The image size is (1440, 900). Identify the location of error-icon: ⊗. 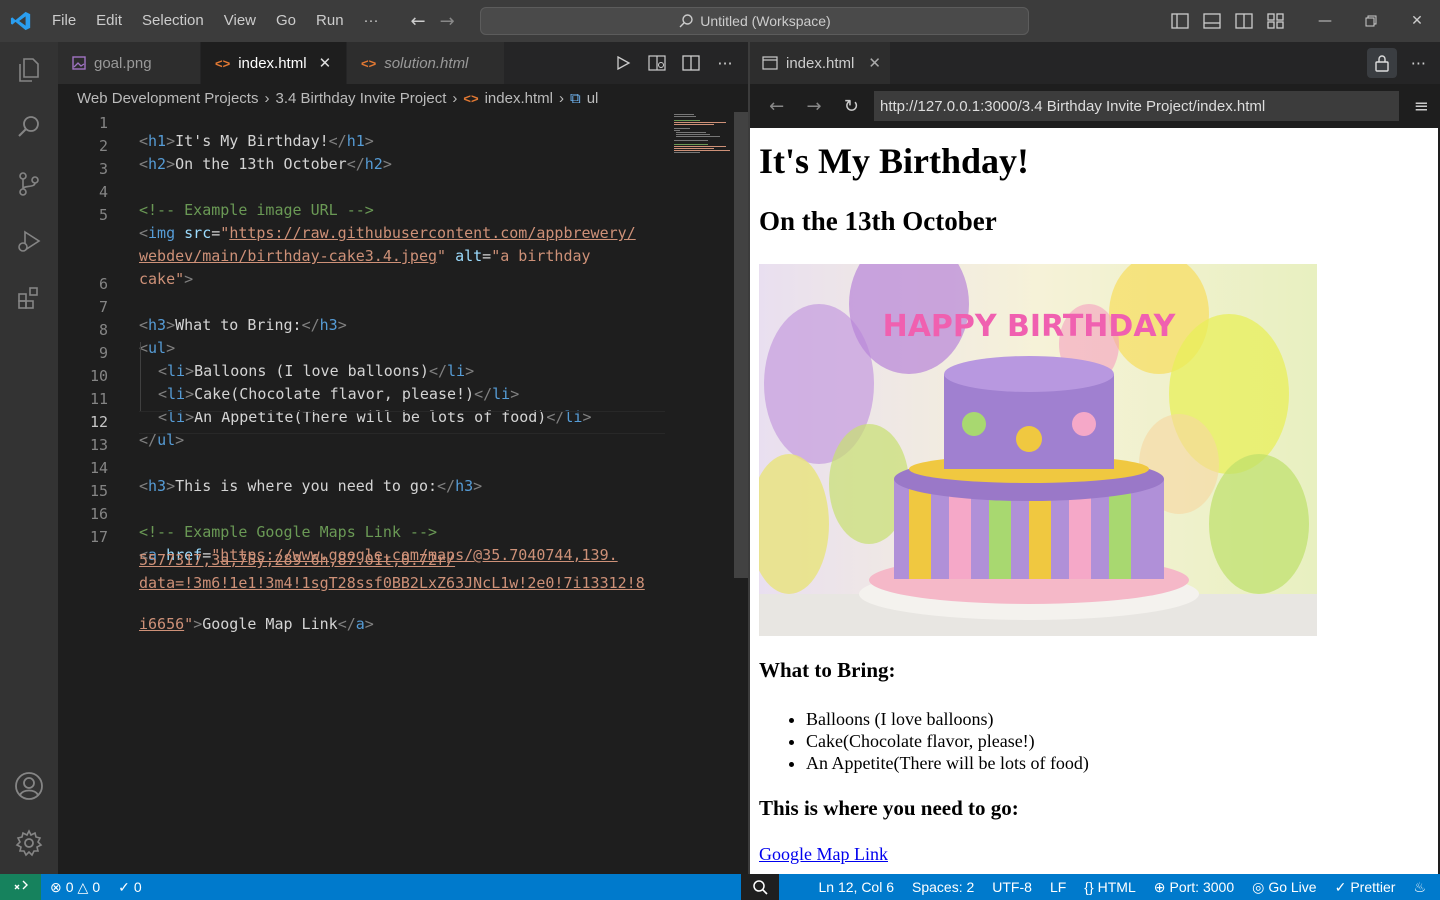
(56, 886).